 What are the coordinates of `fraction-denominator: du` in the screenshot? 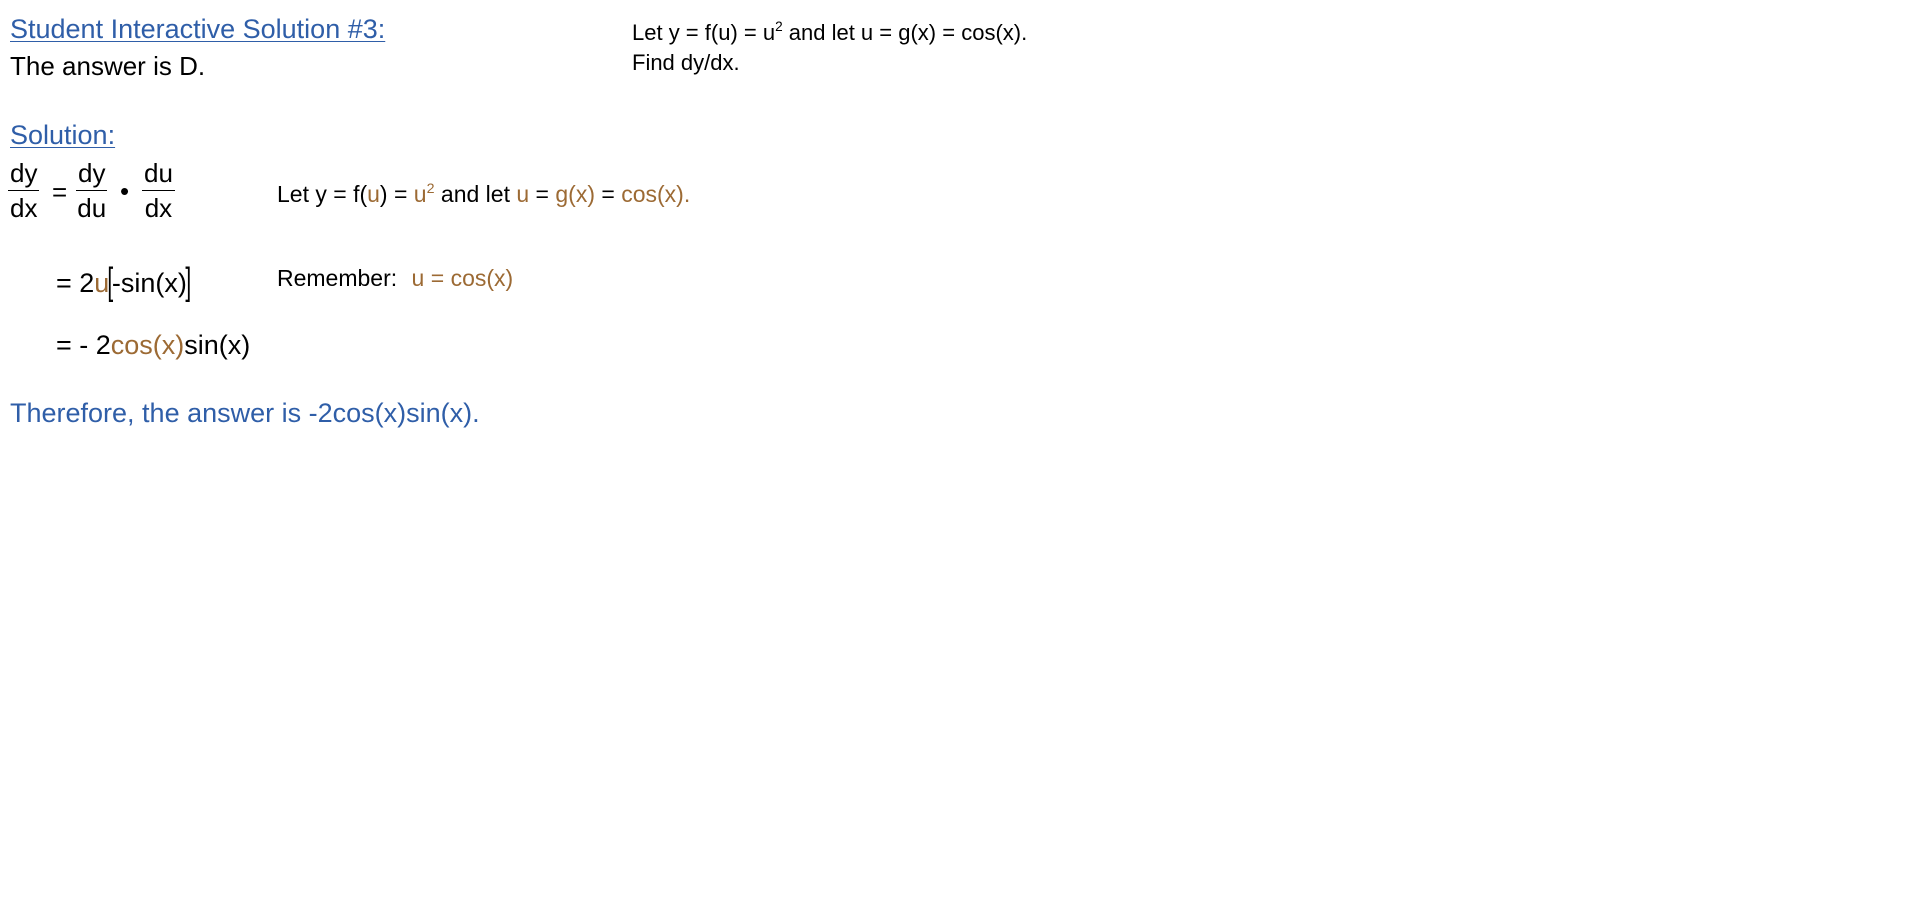 It's located at (92, 208).